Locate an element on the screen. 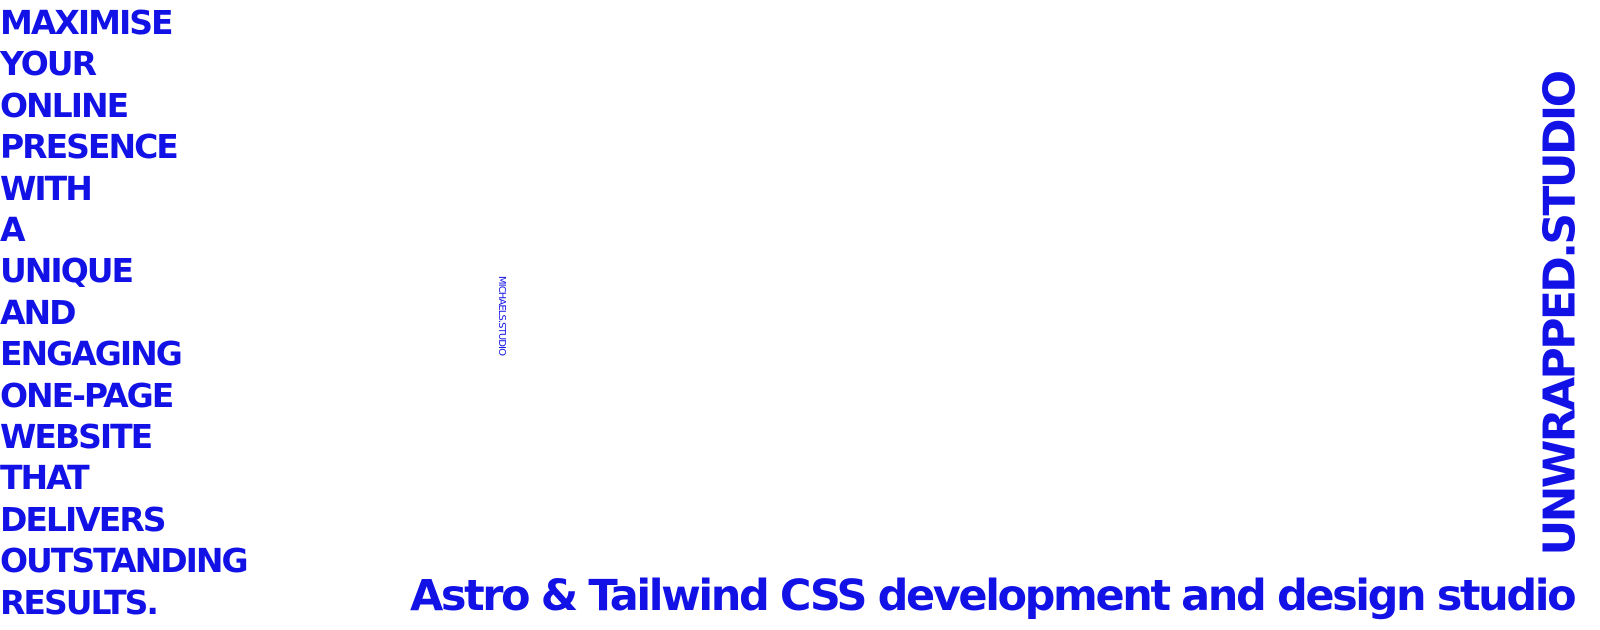 This screenshot has width=1600, height=630. headline-line: AND is located at coordinates (38, 312).